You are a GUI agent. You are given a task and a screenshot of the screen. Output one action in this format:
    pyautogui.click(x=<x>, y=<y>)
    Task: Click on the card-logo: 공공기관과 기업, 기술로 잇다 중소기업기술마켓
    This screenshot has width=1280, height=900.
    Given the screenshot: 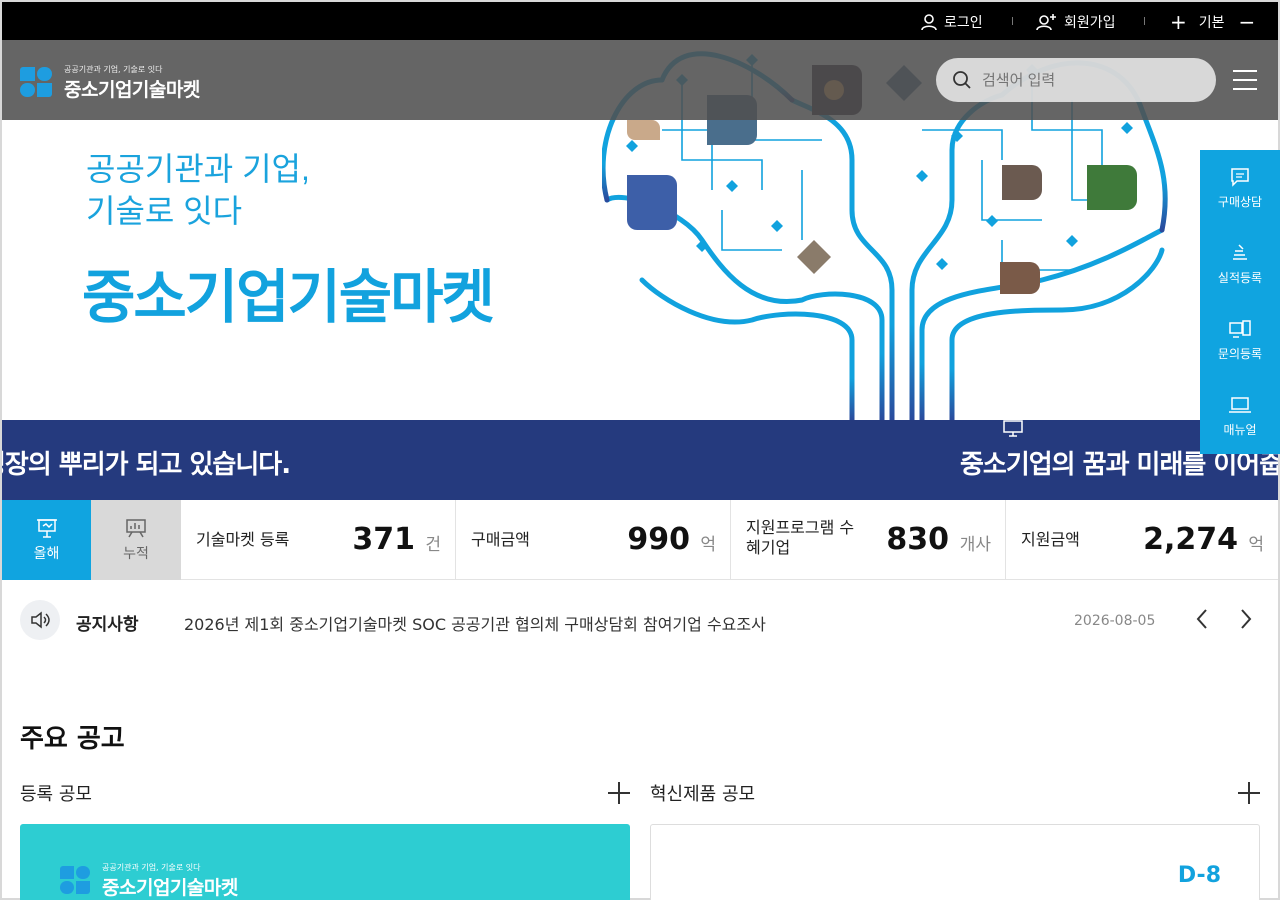 What is the action you would take?
    pyautogui.click(x=149, y=881)
    